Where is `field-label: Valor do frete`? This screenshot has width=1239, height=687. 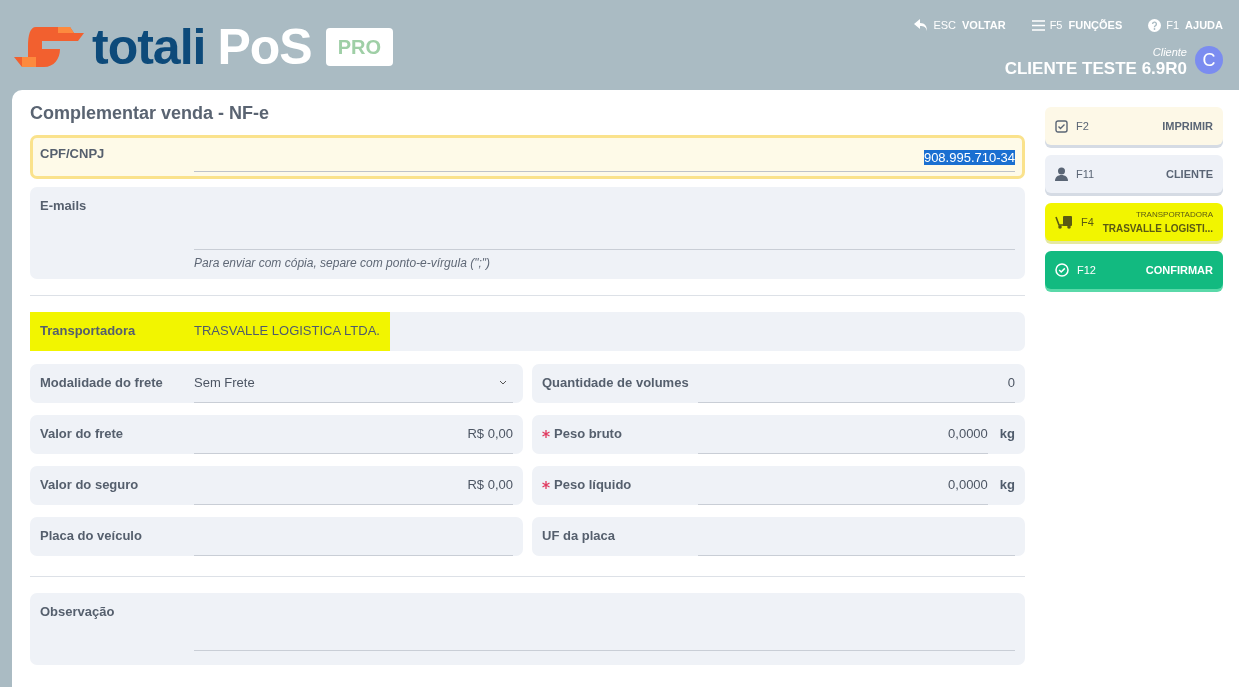 field-label: Valor do frete is located at coordinates (82, 434).